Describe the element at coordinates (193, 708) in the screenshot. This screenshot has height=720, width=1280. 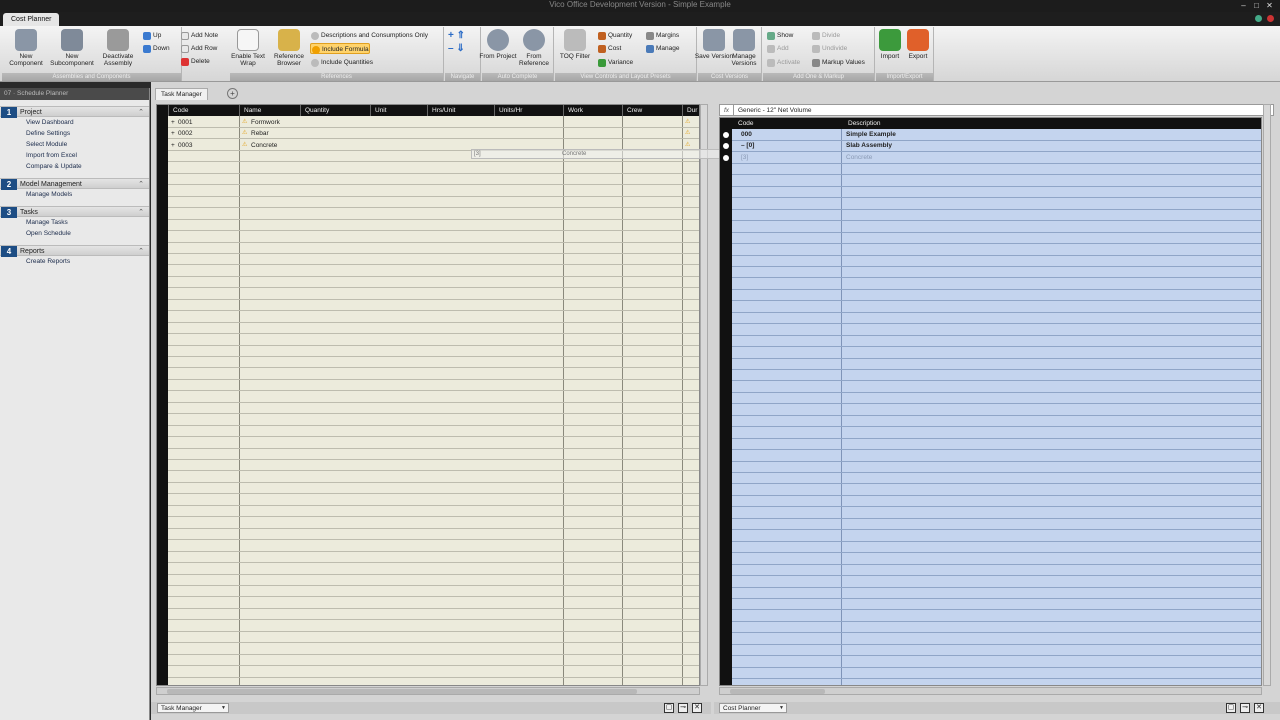
I see `left-view-dropdown: Task Manager ▼` at that location.